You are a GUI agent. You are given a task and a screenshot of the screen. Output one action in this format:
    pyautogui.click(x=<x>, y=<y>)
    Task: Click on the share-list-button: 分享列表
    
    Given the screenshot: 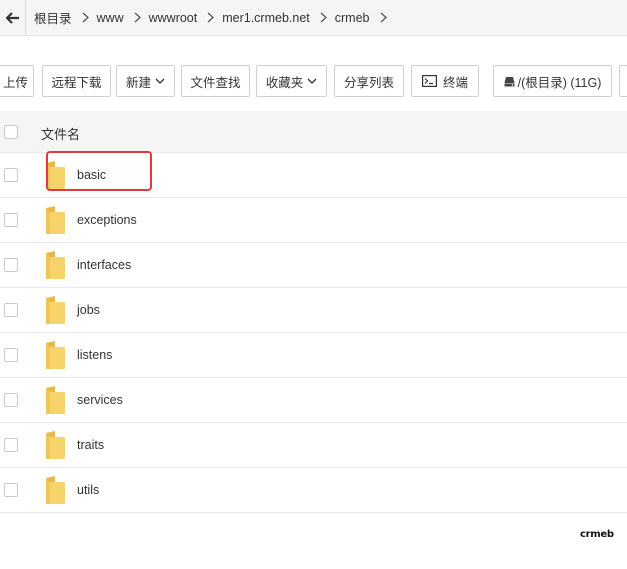 What is the action you would take?
    pyautogui.click(x=369, y=81)
    